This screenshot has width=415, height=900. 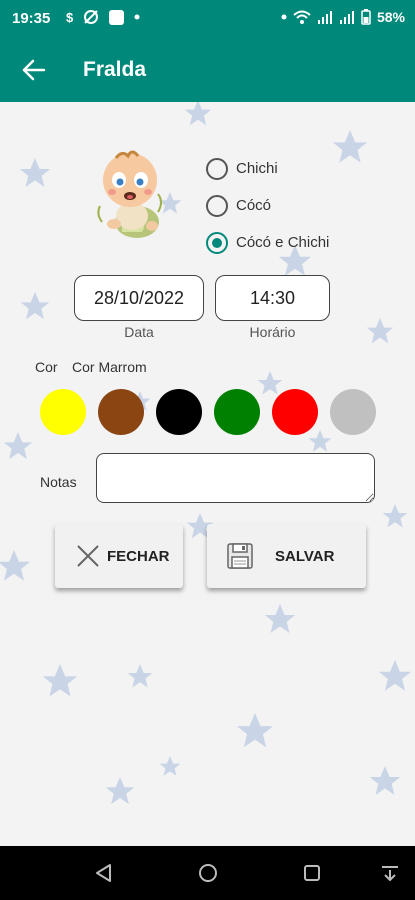 I want to click on save-button: SALVAR, so click(x=286, y=556).